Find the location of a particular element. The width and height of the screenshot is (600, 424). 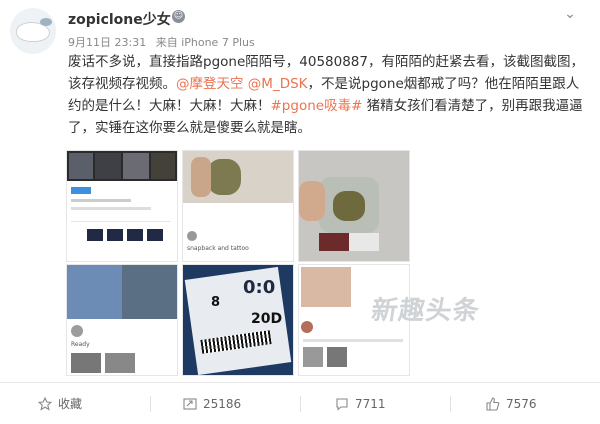

post-meta: 9月11日 23:31 来自 iPhone 7 Plus is located at coordinates (164, 42).